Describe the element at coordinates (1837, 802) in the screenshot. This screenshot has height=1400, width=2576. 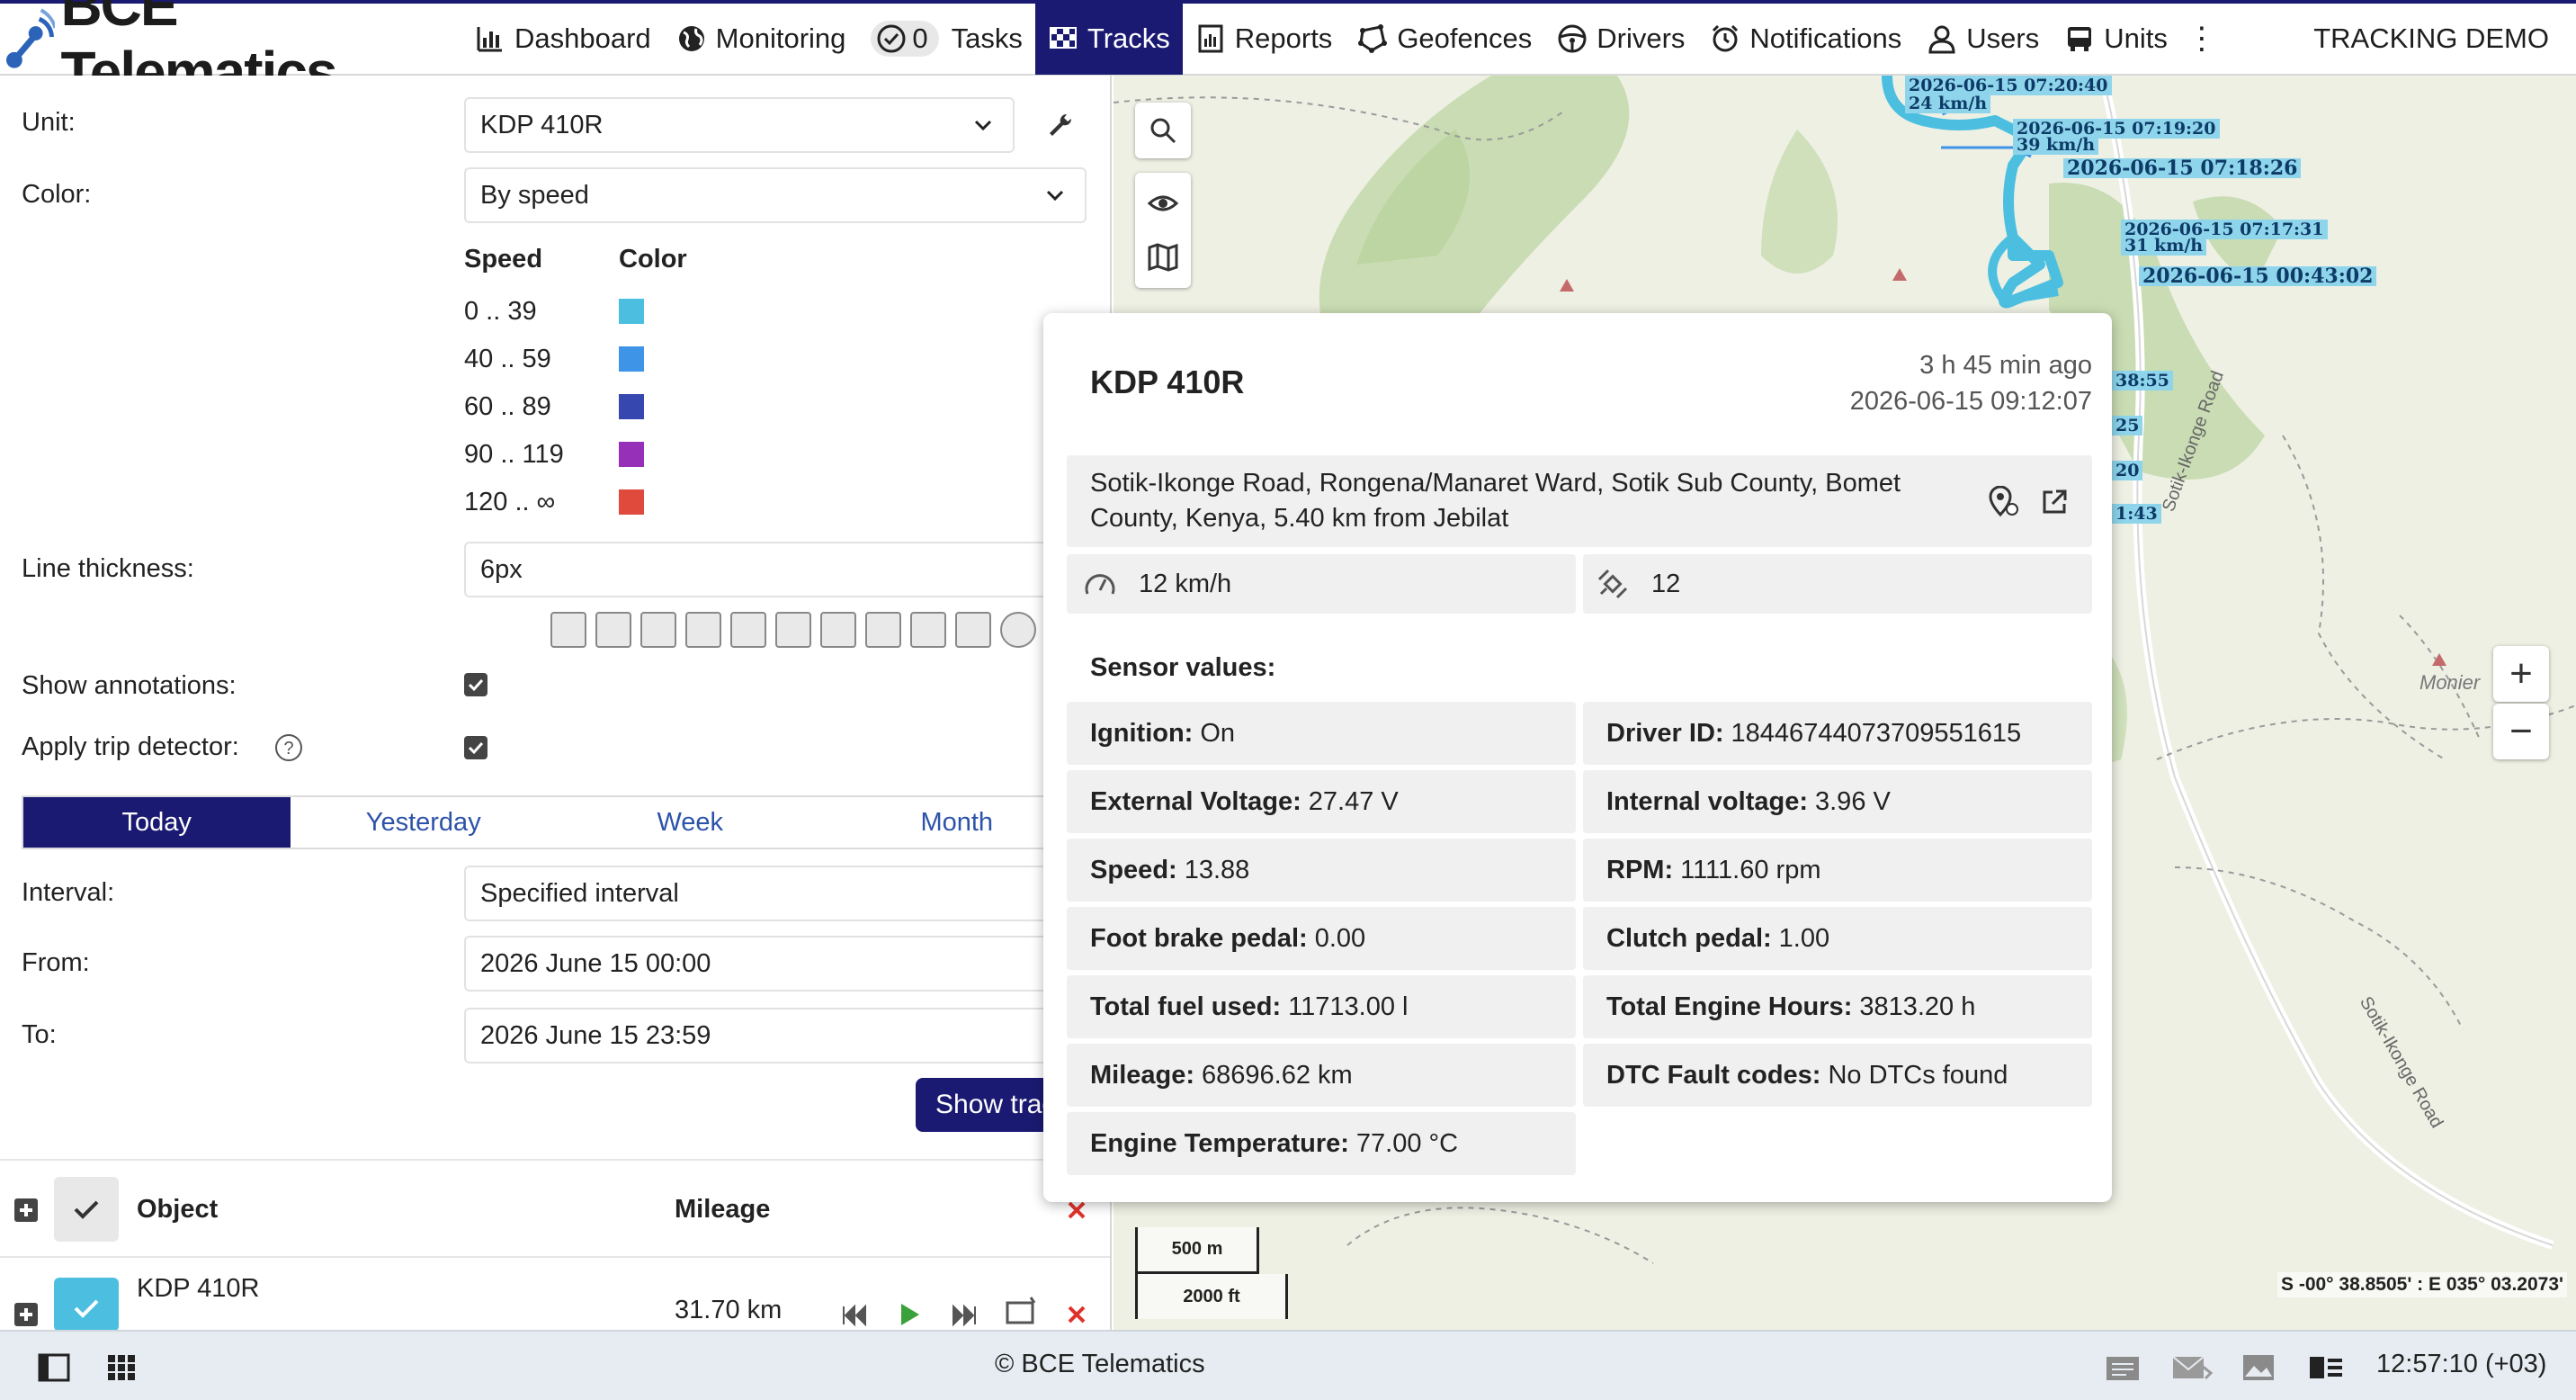
I see `sensor-value-row: Internal voltage: 3.96 V` at that location.